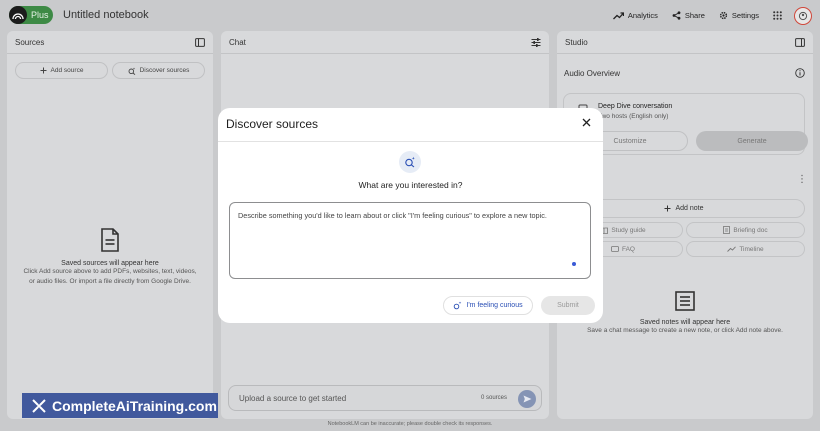  I want to click on audio-overview-label: Audio Overview, so click(592, 73).